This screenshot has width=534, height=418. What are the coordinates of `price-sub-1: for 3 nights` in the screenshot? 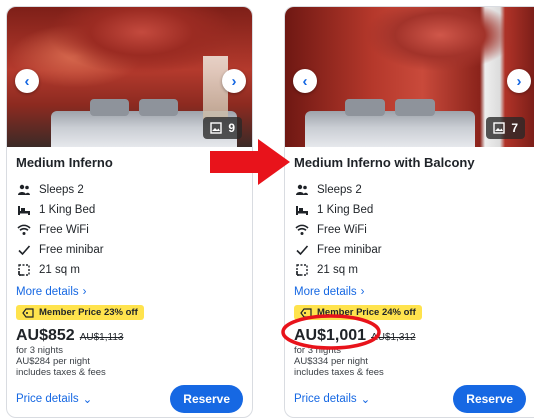 It's located at (39, 350).